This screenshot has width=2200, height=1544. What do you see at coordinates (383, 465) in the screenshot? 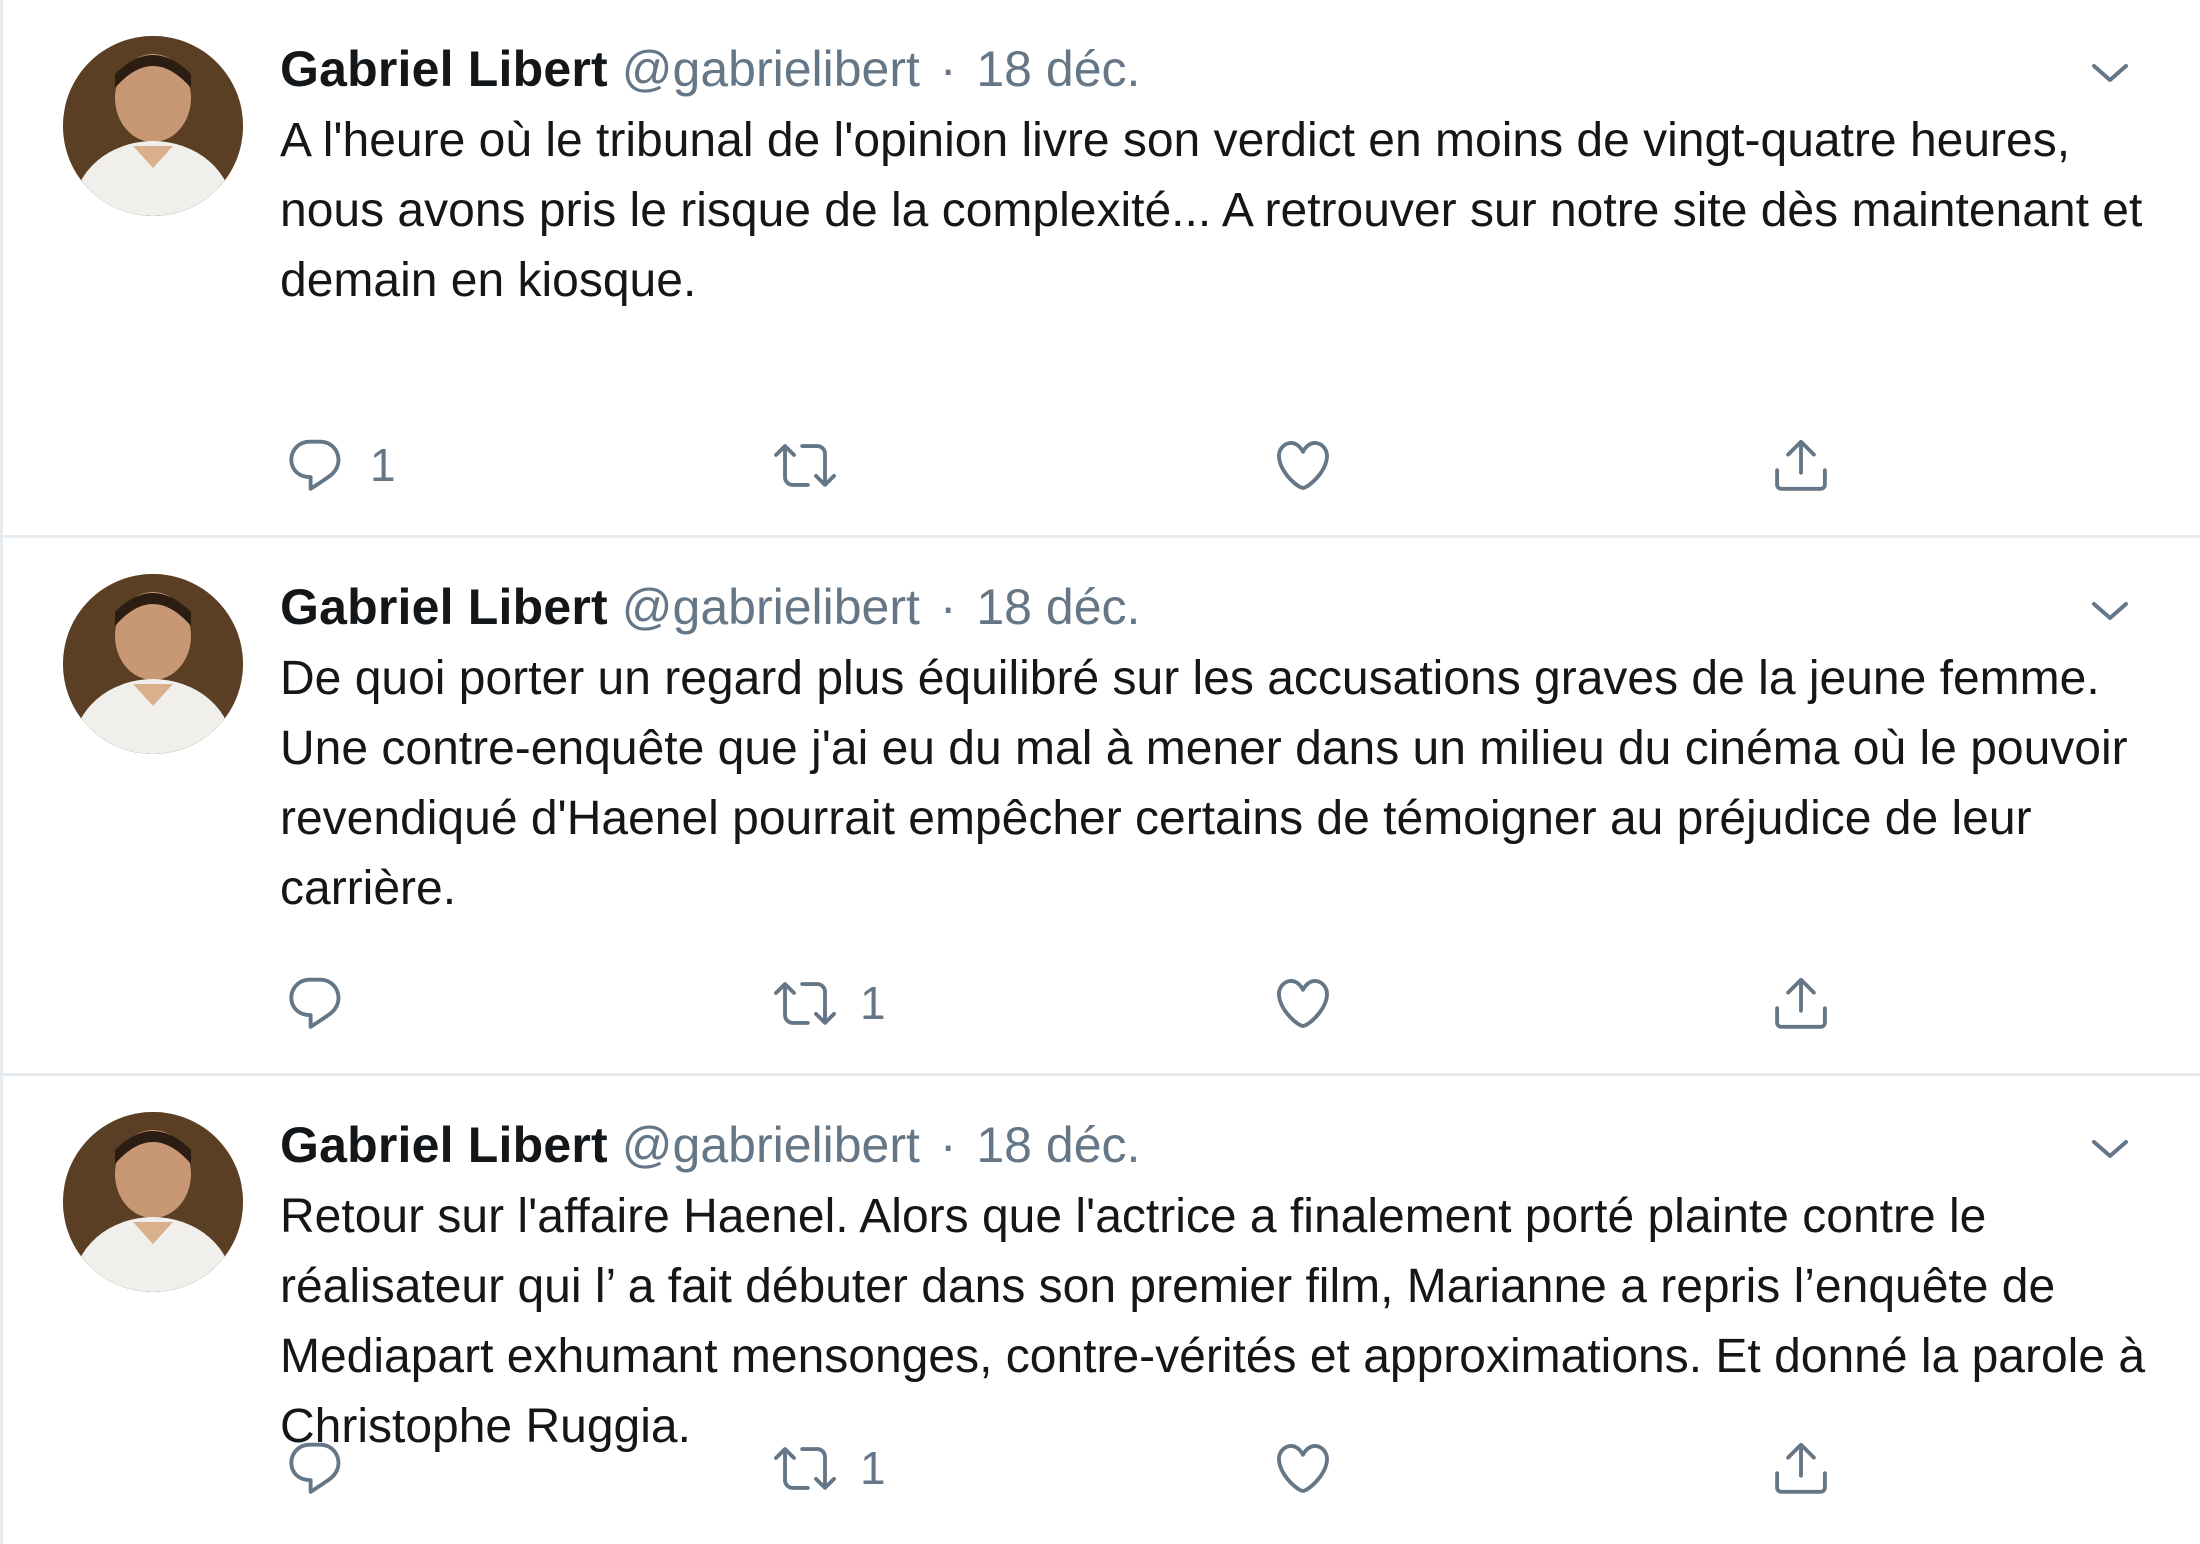
I see `reply-count: 1` at bounding box center [383, 465].